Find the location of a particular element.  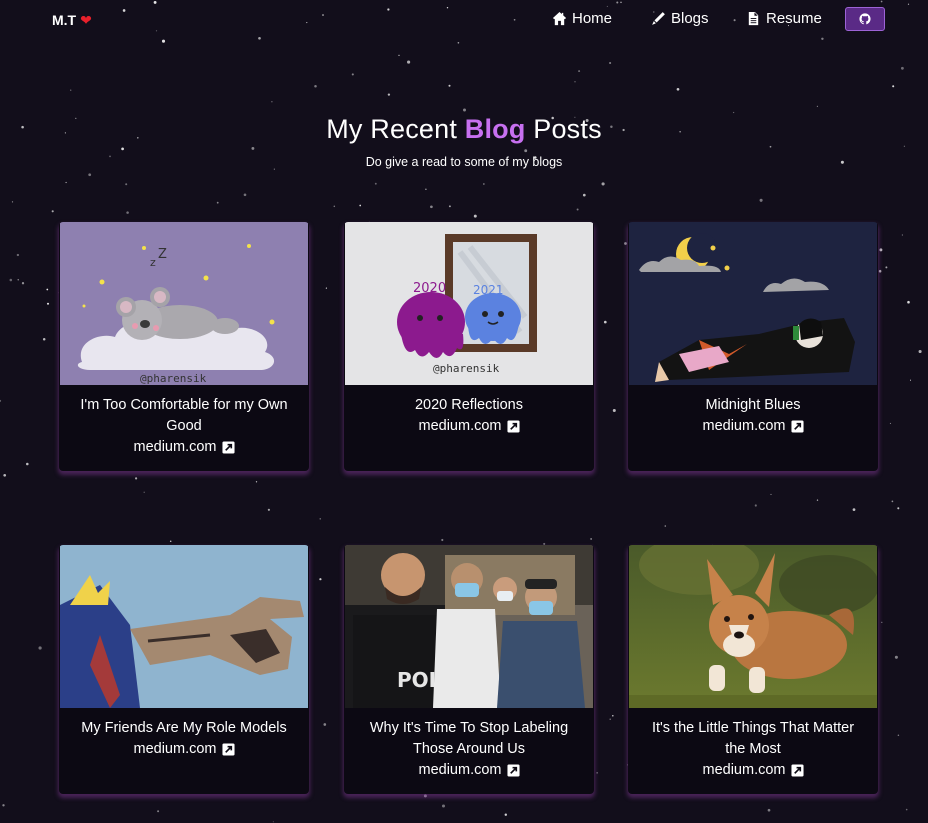

night-sky-illustration is located at coordinates (753, 303).